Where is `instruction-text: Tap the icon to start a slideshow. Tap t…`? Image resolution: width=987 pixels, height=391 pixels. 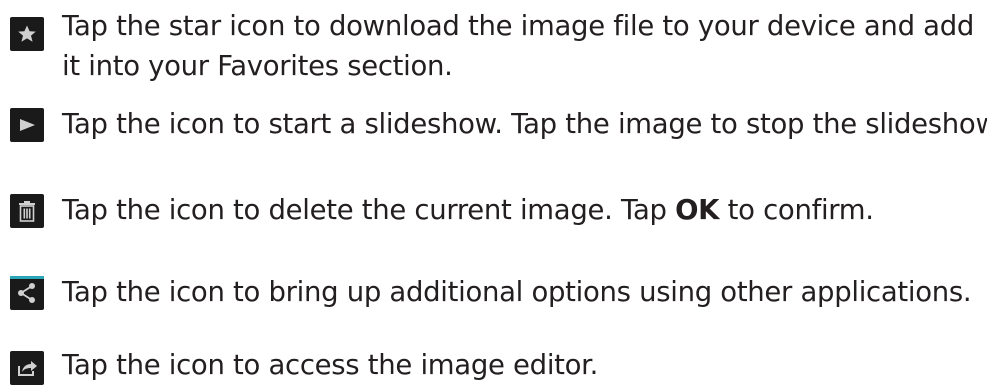 instruction-text: Tap the icon to start a slideshow. Tap t… is located at coordinates (524, 124).